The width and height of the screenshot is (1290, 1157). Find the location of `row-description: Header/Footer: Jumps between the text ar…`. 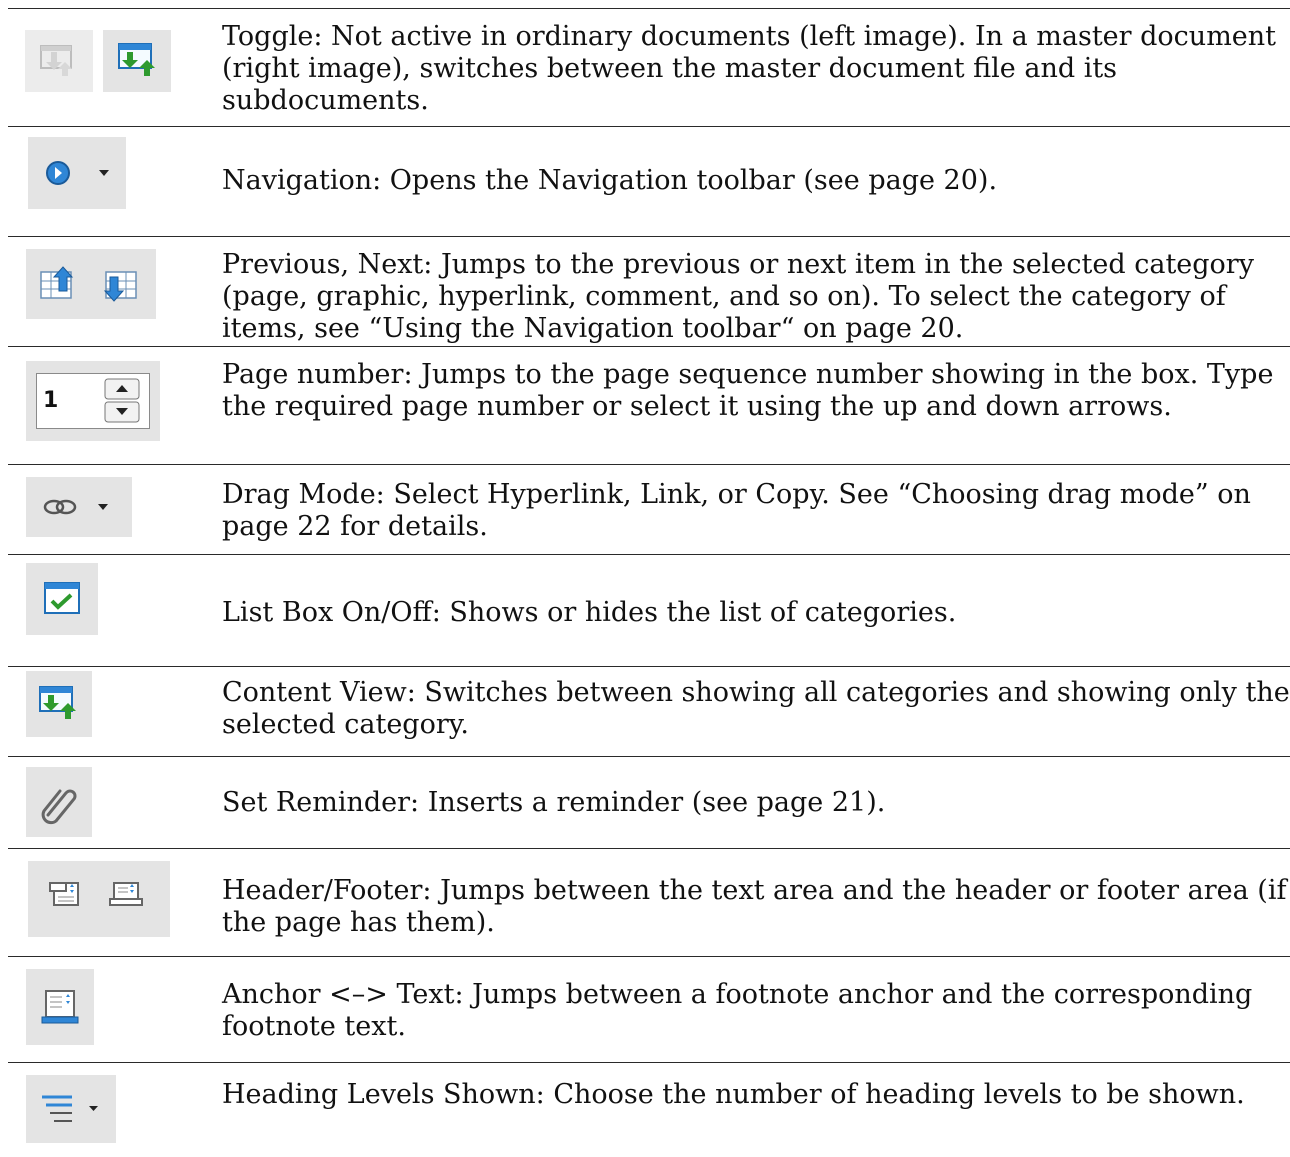

row-description: Header/Footer: Jumps between the text ar… is located at coordinates (754, 906).